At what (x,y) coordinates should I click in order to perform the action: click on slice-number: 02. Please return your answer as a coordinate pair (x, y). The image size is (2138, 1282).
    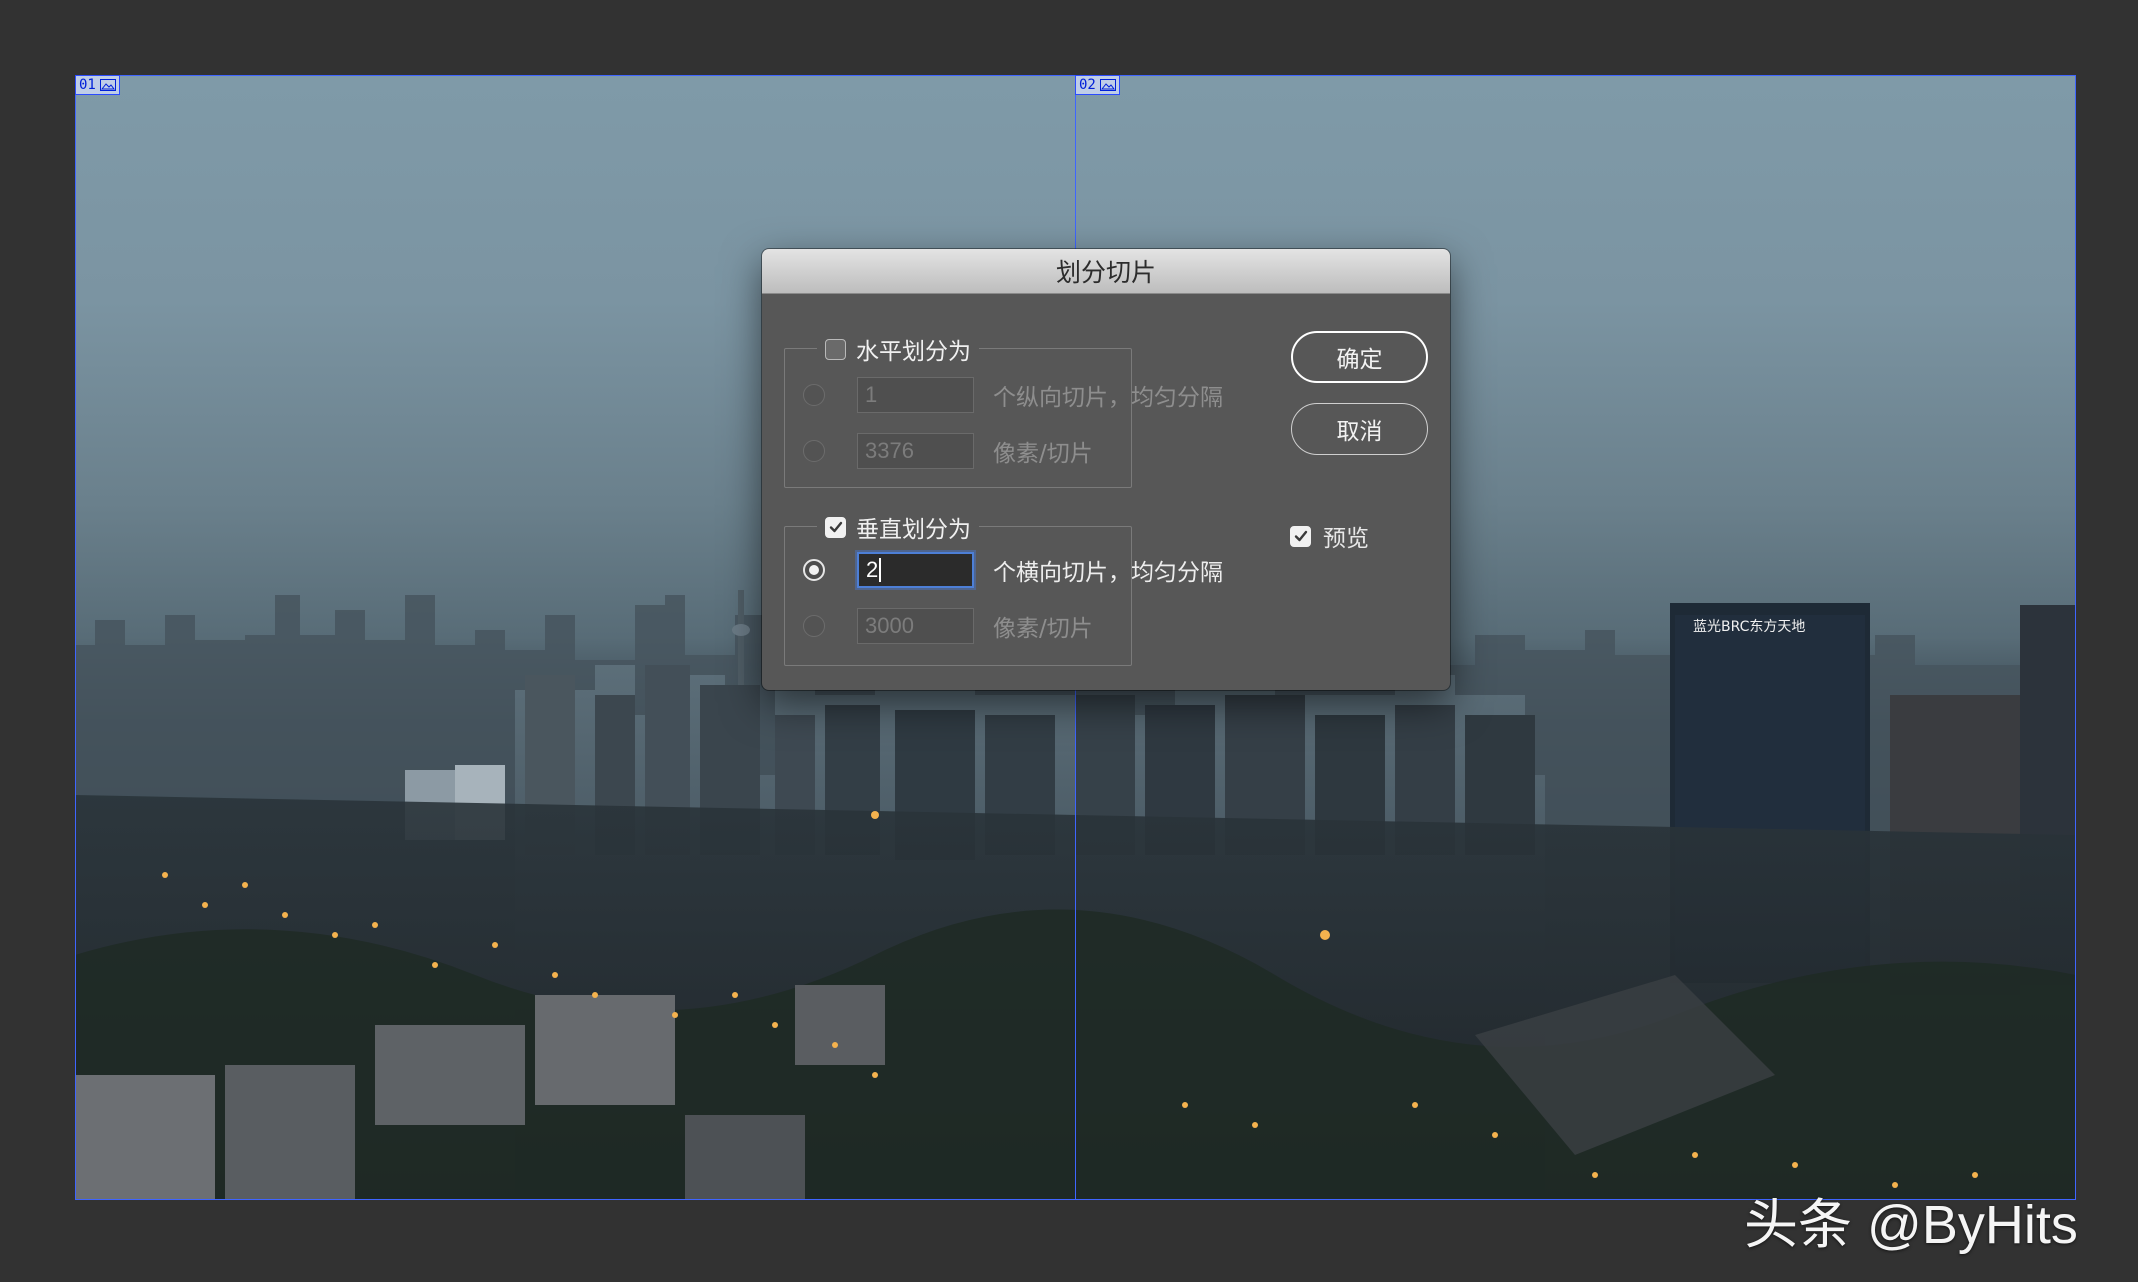
    Looking at the image, I should click on (1087, 85).